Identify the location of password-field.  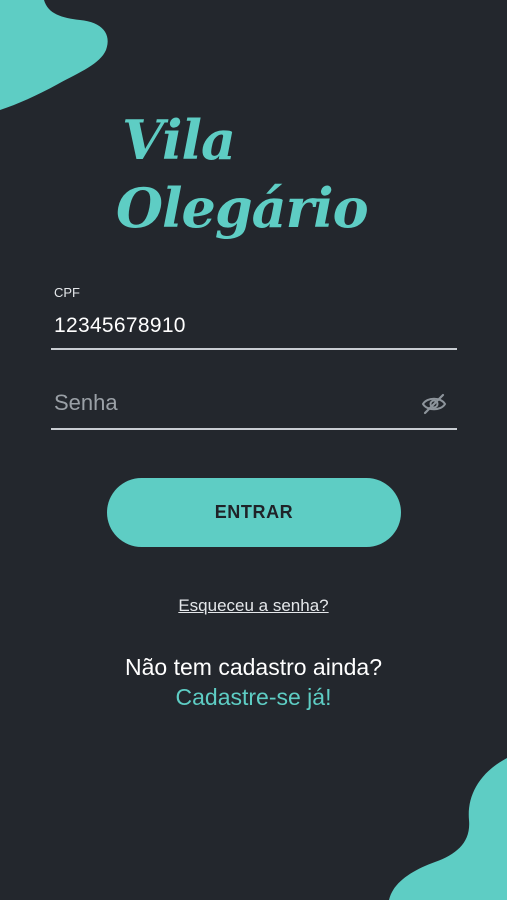
(254, 405).